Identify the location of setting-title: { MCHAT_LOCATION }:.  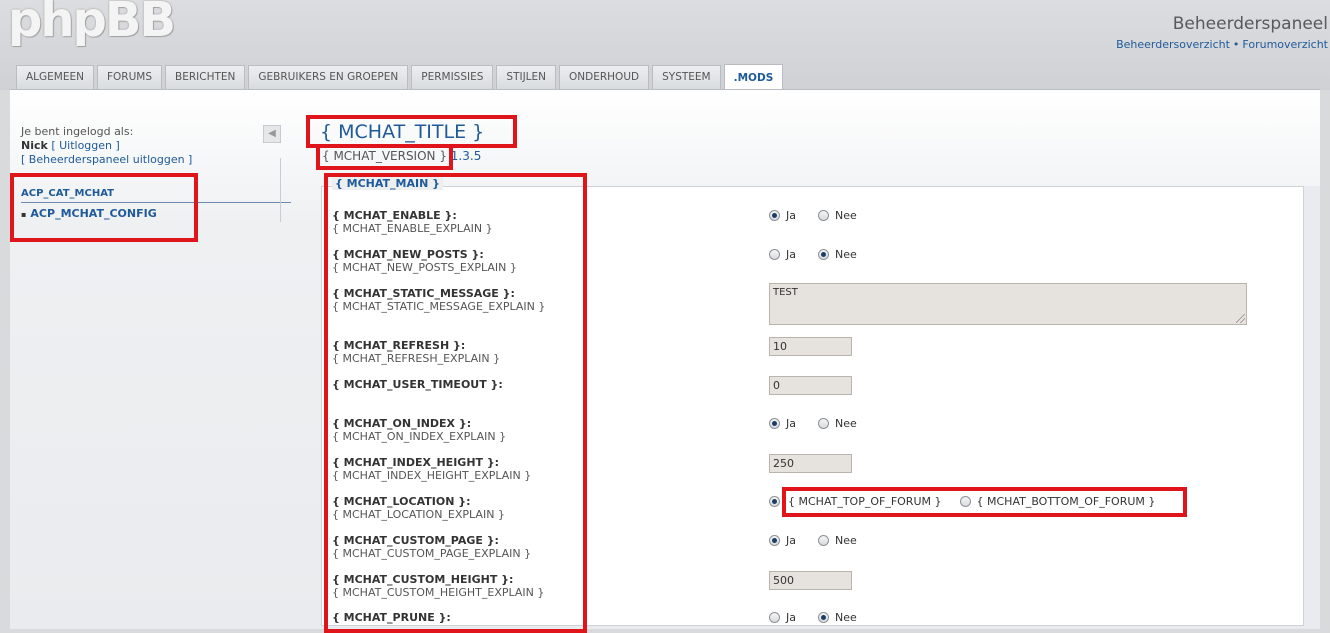
(401, 501).